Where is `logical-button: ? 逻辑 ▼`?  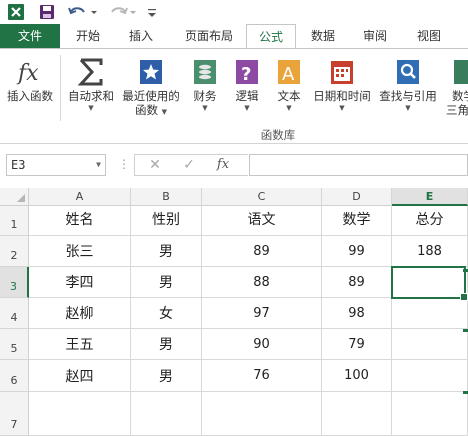 logical-button: ? 逻辑 ▼ is located at coordinates (247, 90).